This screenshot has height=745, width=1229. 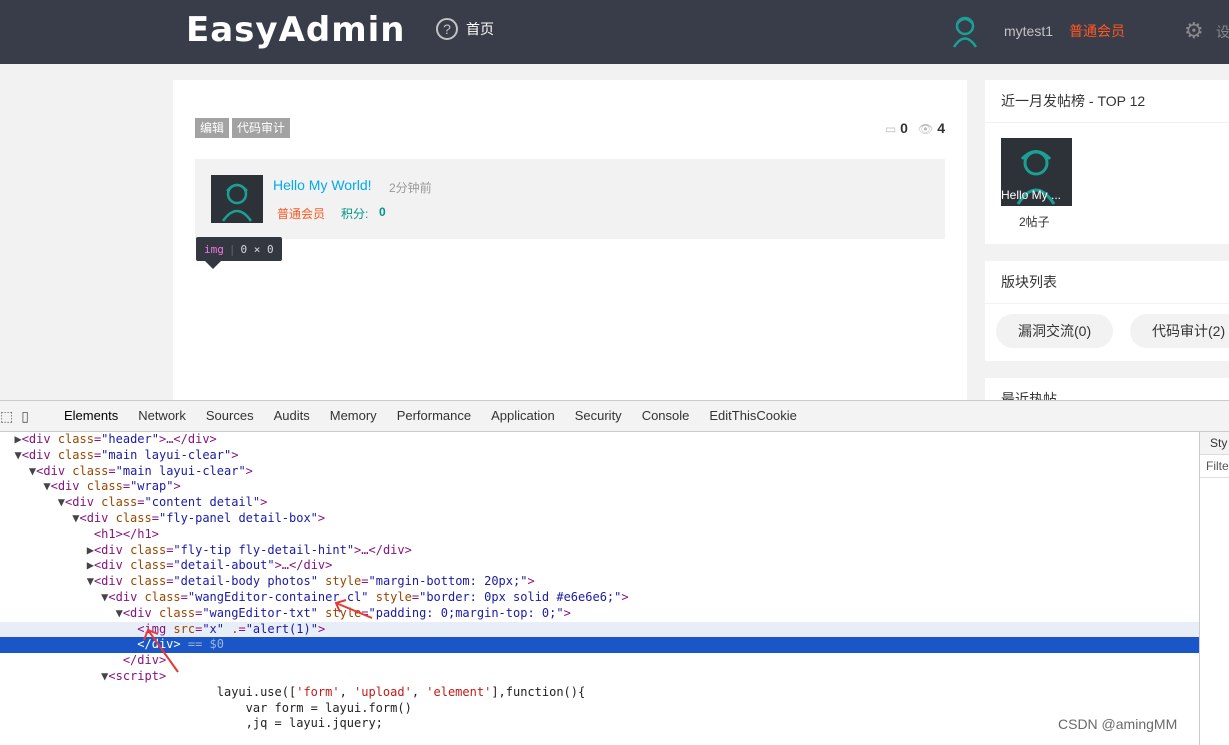 What do you see at coordinates (480, 29) in the screenshot?
I see `nav-home-label: 首页` at bounding box center [480, 29].